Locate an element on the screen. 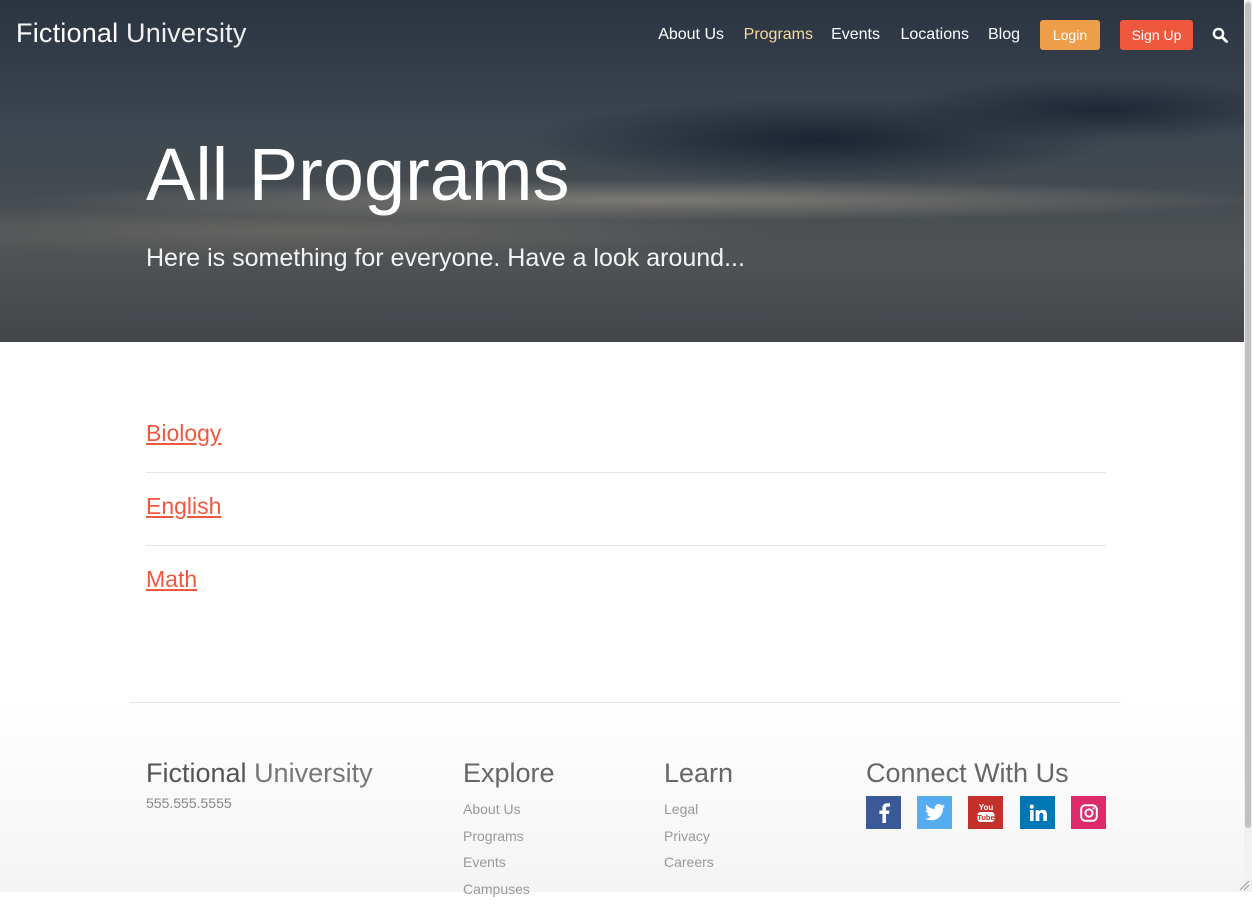  footer-explore-heading: Explore is located at coordinates (509, 773).